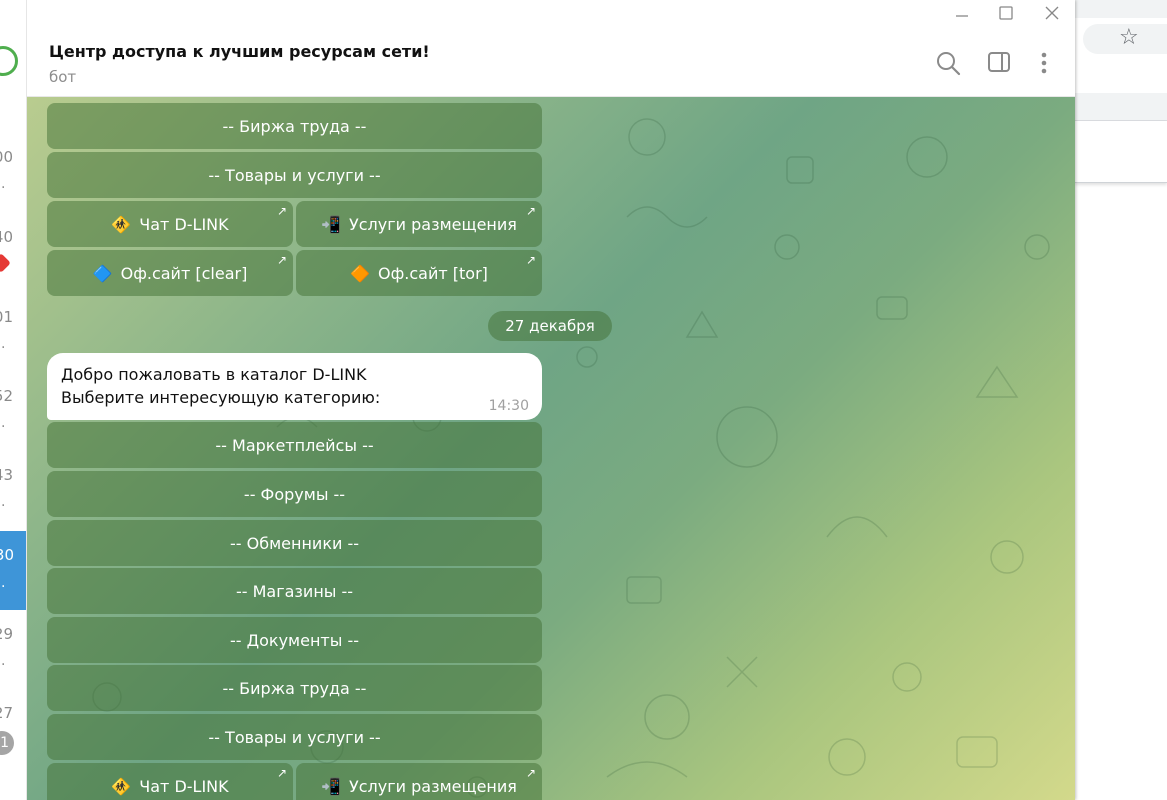 This screenshot has width=1167, height=800. I want to click on keyboard-button-label: -- Магазины --, so click(294, 591).